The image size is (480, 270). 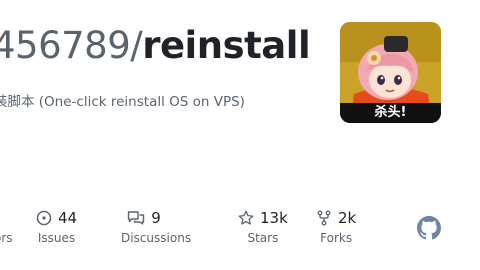 I want to click on repo-owner: 456789, so click(x=65, y=45).